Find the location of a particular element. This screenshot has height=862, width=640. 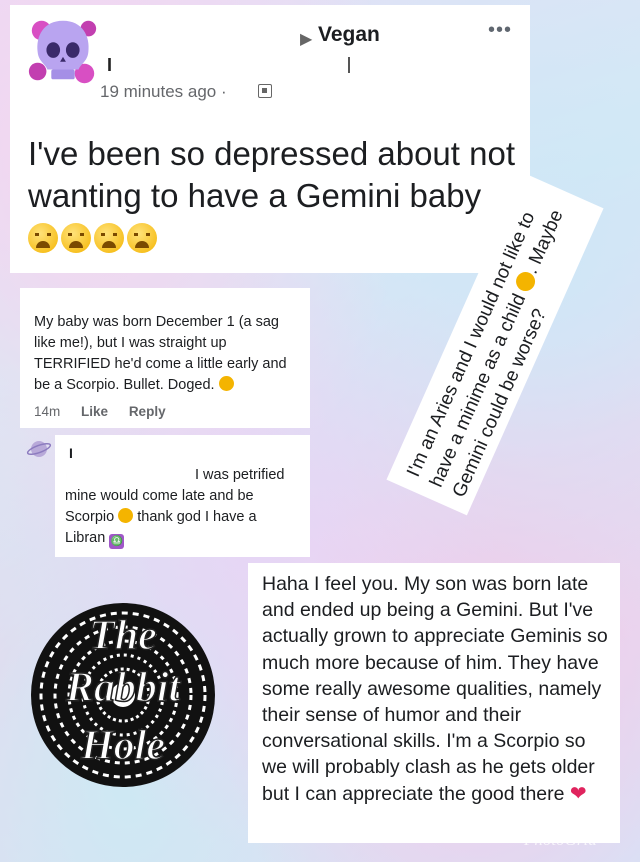

comment-word: thank god I have a is located at coordinates (197, 517).